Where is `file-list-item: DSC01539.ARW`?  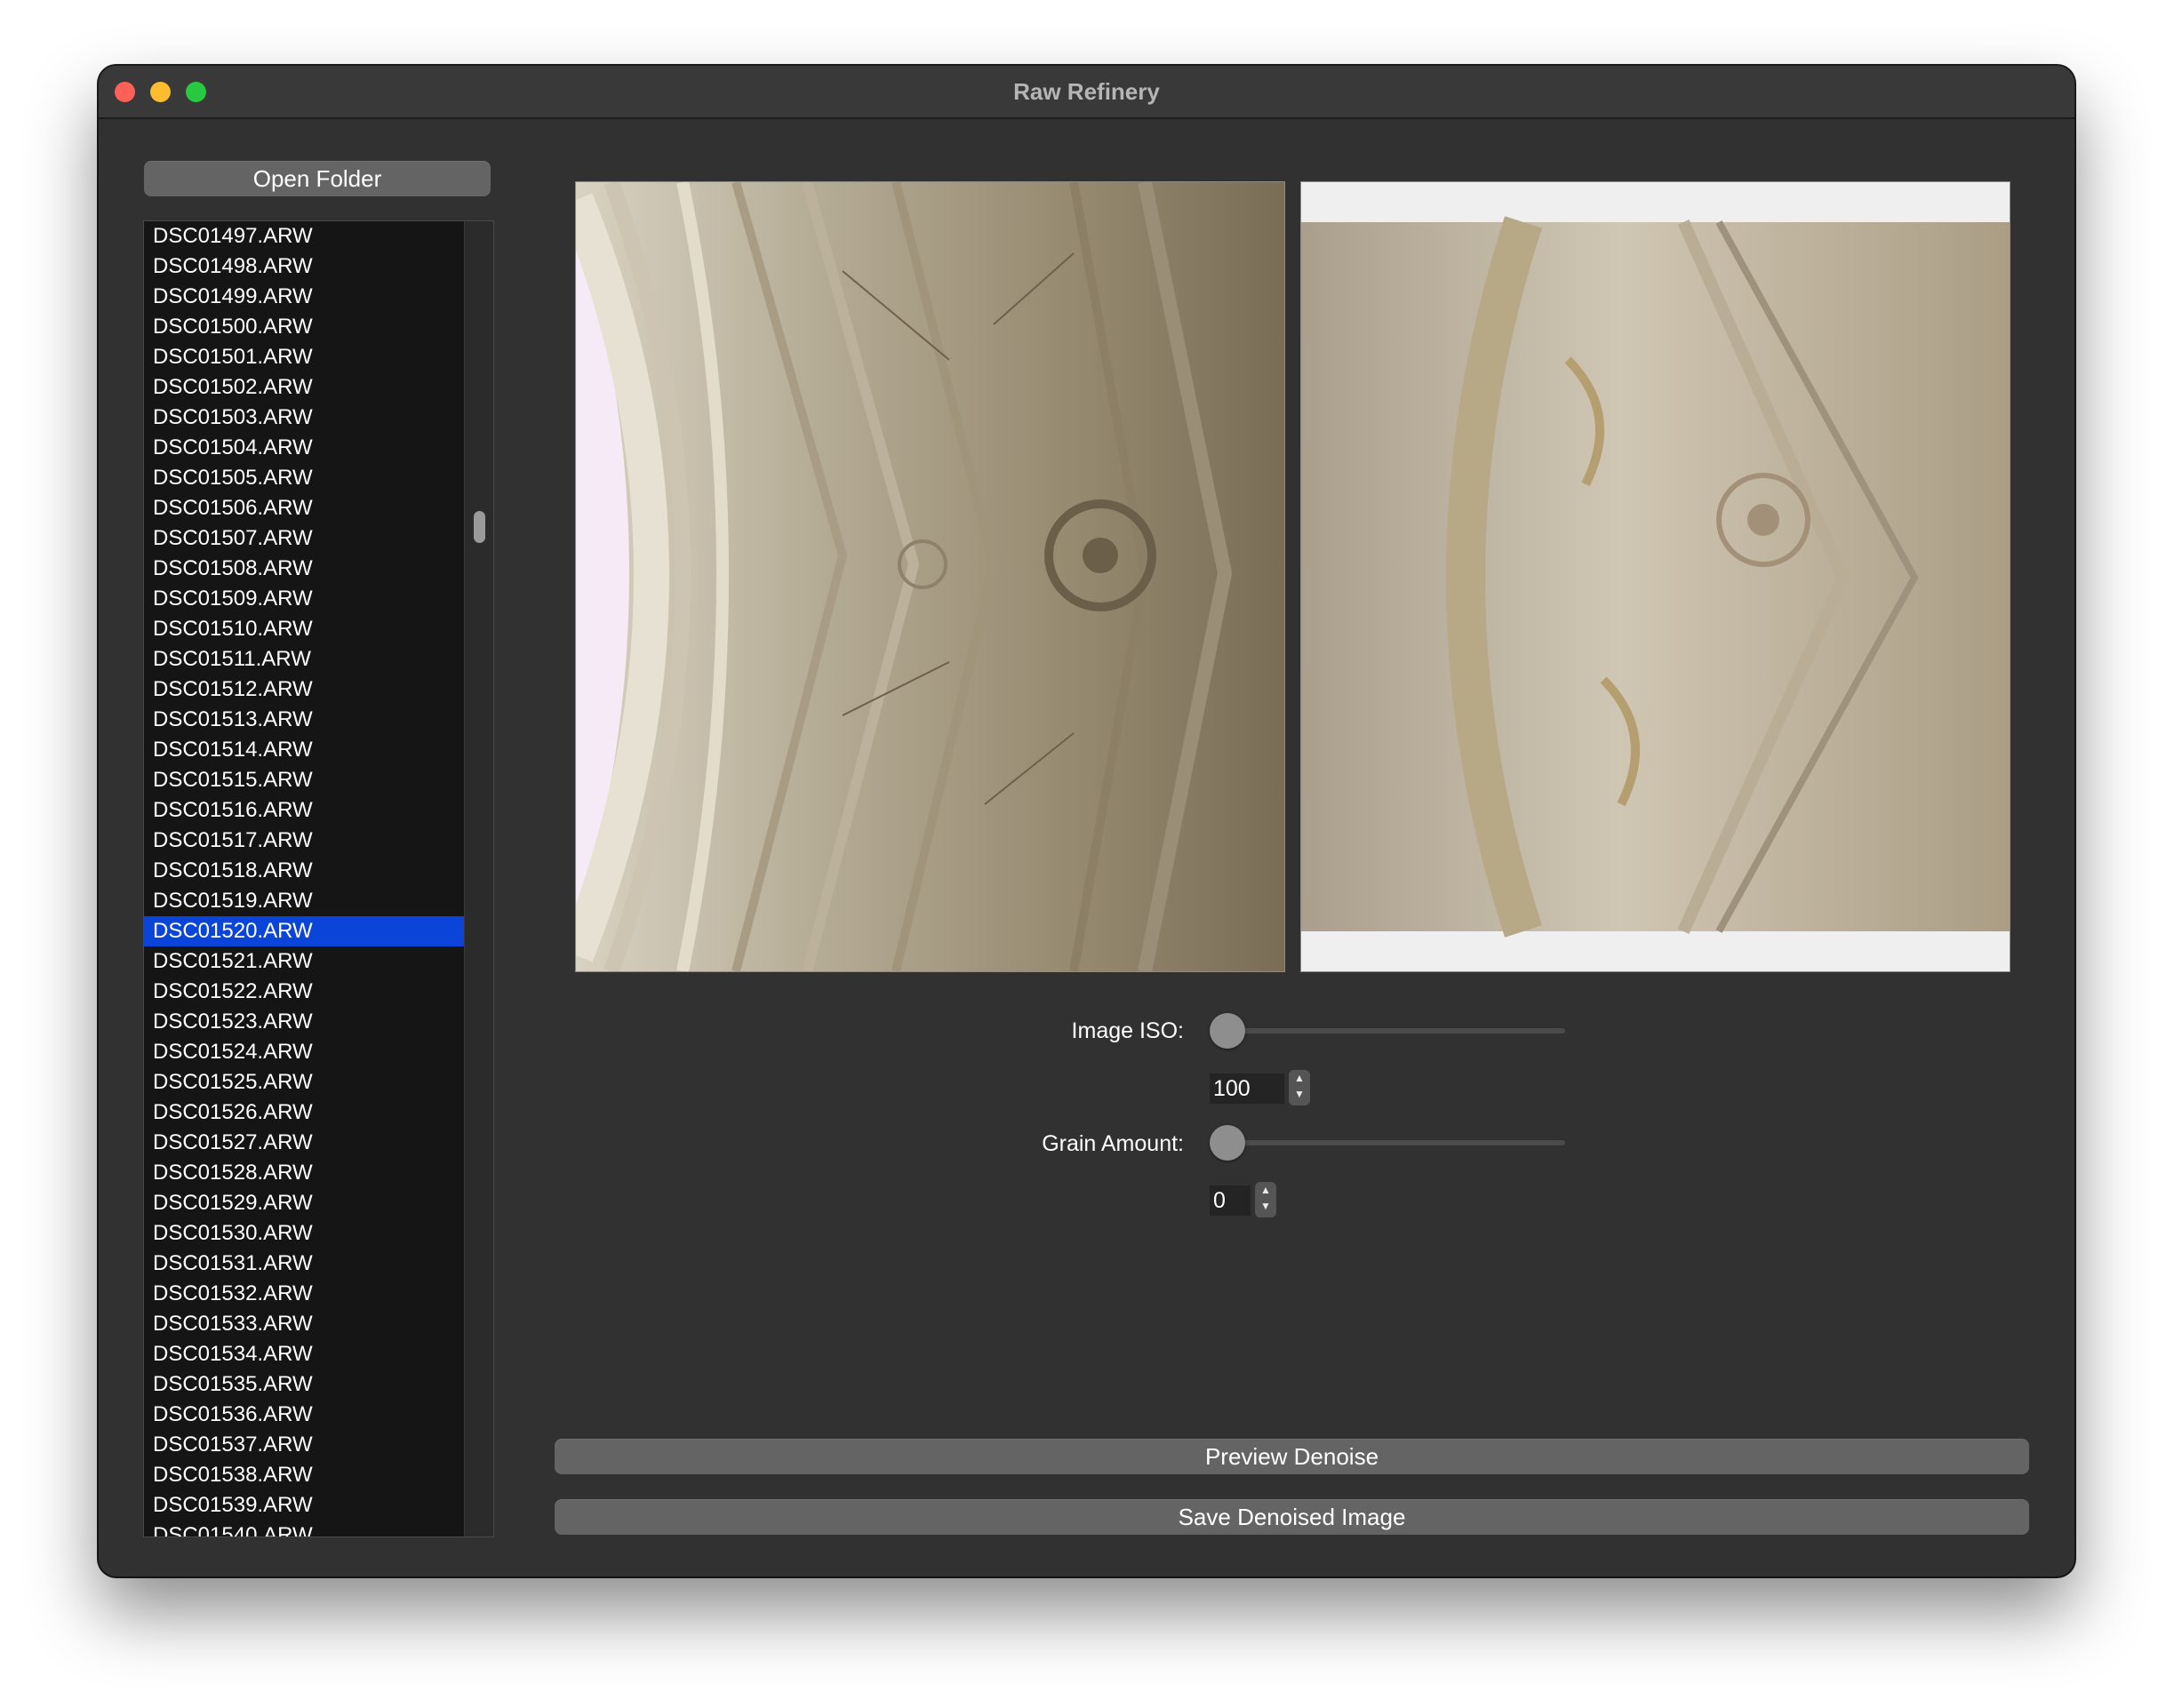
file-list-item: DSC01539.ARW is located at coordinates (304, 1505).